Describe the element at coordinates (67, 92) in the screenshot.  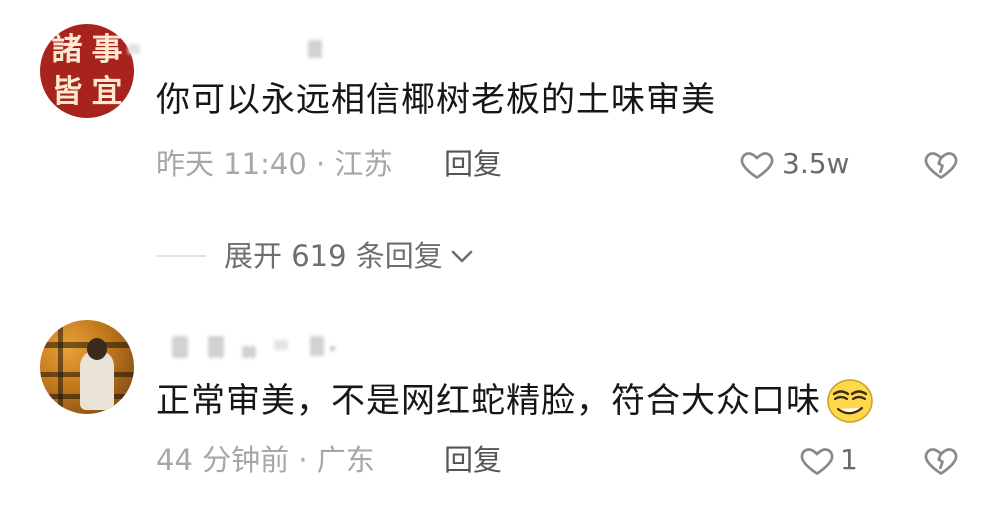
I see `avatar-glyph: 皆` at that location.